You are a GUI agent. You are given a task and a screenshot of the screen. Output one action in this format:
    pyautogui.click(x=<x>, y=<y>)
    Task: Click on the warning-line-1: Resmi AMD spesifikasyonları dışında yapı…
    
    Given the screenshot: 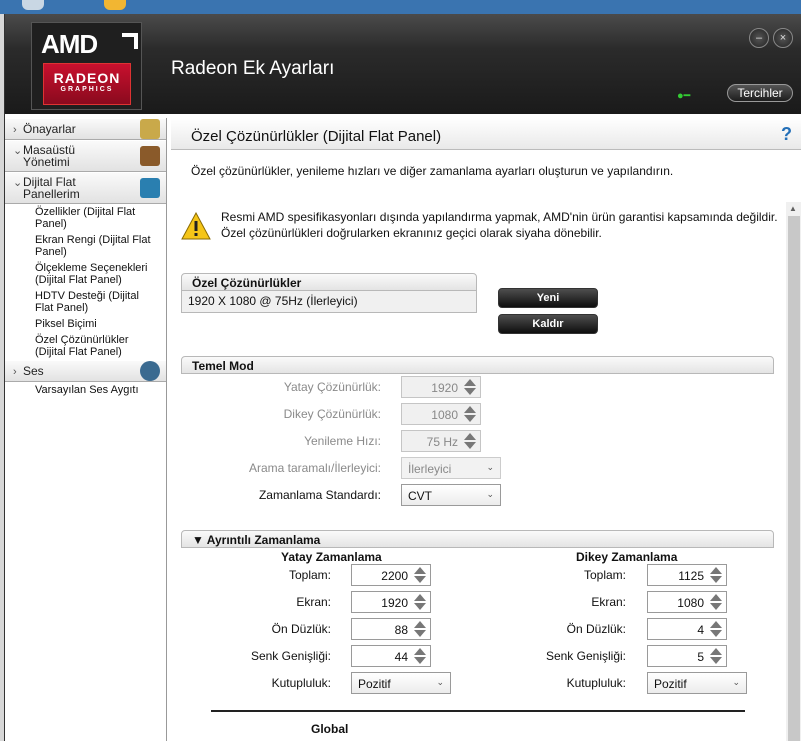 What is the action you would take?
    pyautogui.click(x=499, y=217)
    